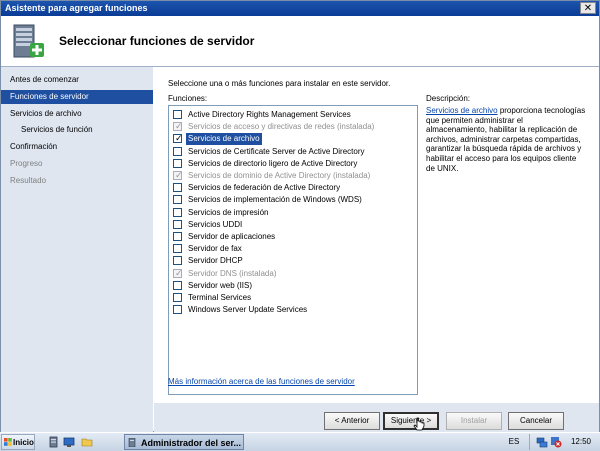 The image size is (600, 451). Describe the element at coordinates (132, 442) in the screenshot. I see `server-manager-icon` at that location.